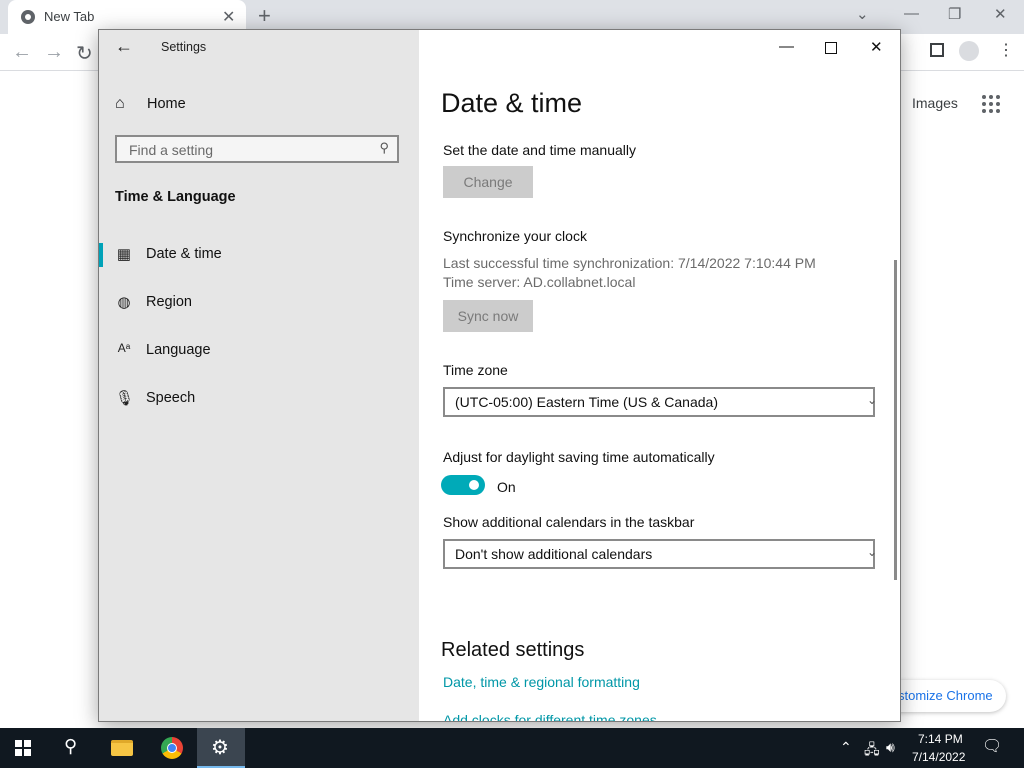  What do you see at coordinates (169, 302) in the screenshot?
I see `sidebar-item-label: Region` at bounding box center [169, 302].